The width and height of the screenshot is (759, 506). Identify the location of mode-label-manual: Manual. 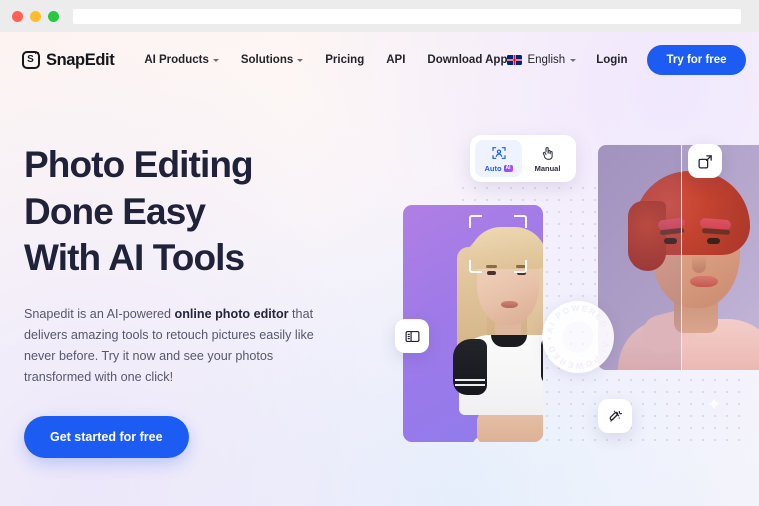
(548, 168).